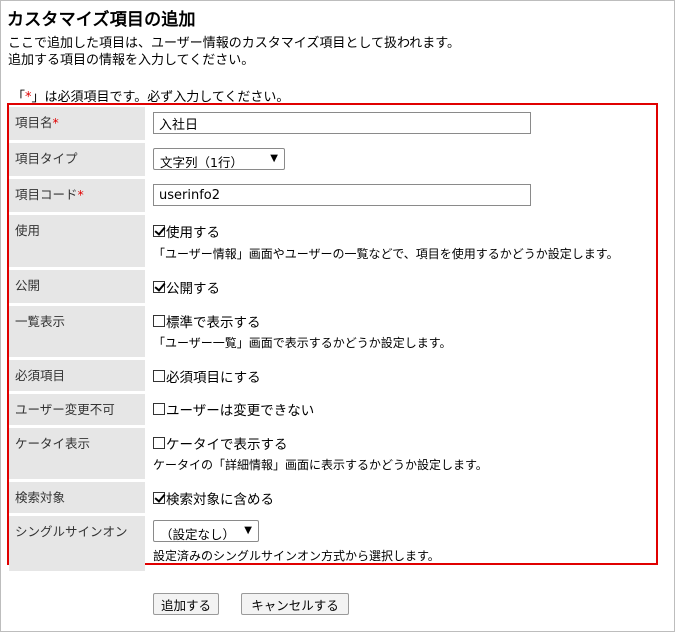 The image size is (675, 632). I want to click on value-mobile-display: ケータイで表示する ケータイの「詳細情報」画面に表示するかどうか設定します。, so click(404, 453).